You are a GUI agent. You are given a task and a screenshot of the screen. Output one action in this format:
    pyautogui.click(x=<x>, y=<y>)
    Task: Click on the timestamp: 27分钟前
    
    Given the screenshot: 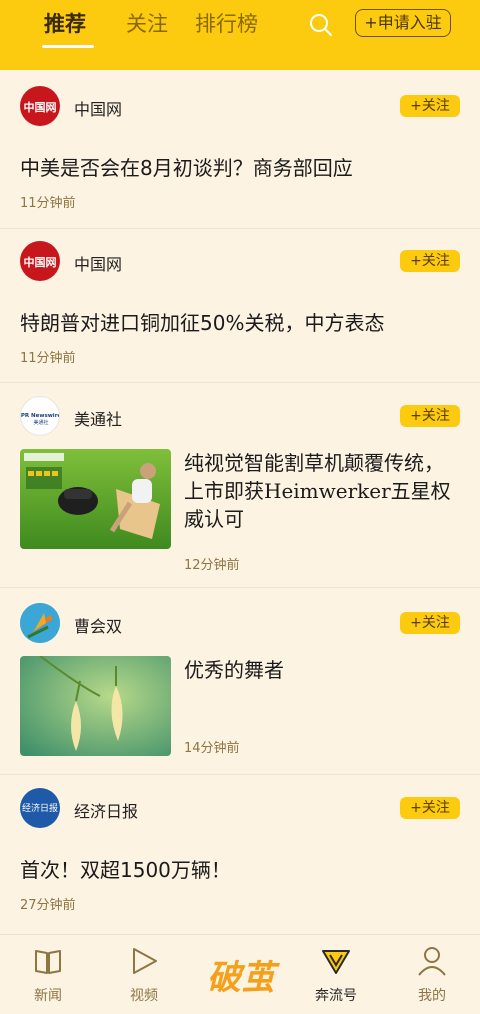 What is the action you would take?
    pyautogui.click(x=48, y=905)
    